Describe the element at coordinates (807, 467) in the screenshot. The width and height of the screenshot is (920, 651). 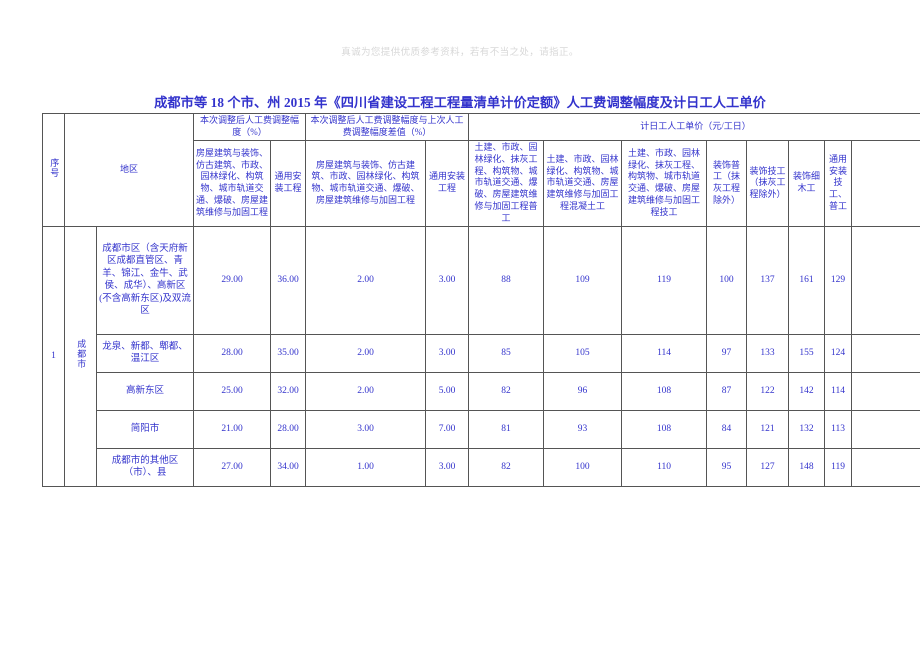
I see `cell-decor-carpenter: 148` at that location.